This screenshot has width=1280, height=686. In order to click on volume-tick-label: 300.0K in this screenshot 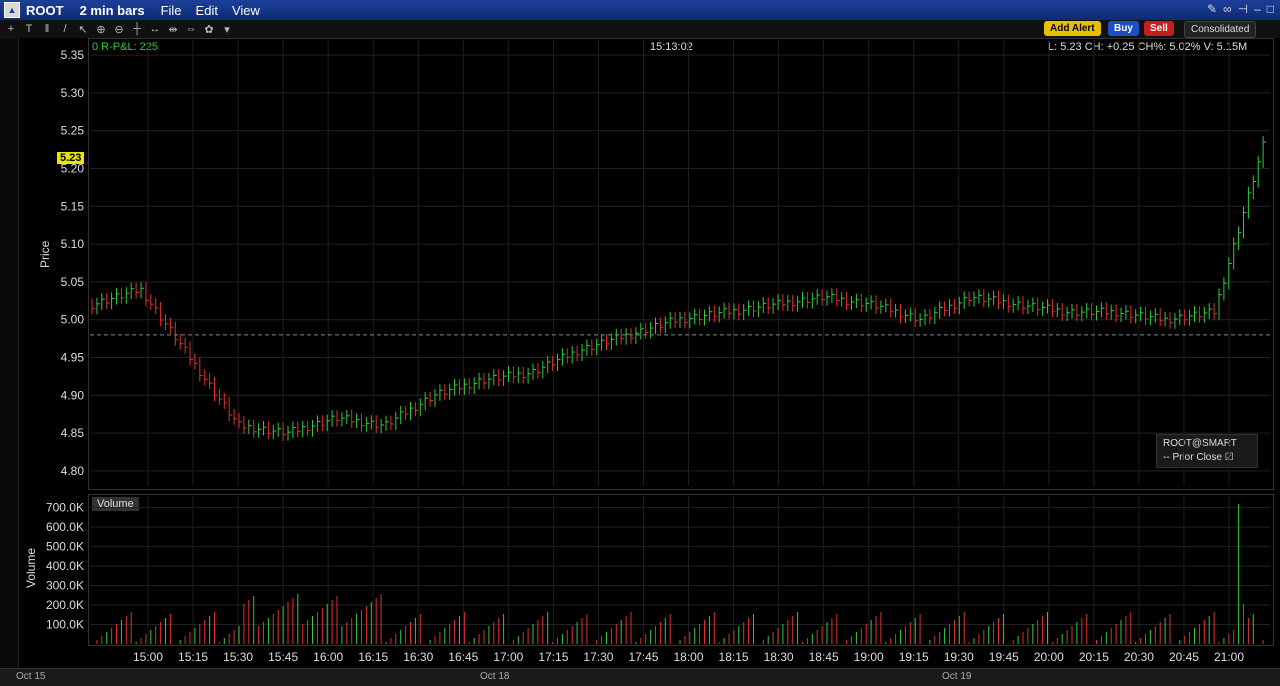, I will do `click(65, 586)`.